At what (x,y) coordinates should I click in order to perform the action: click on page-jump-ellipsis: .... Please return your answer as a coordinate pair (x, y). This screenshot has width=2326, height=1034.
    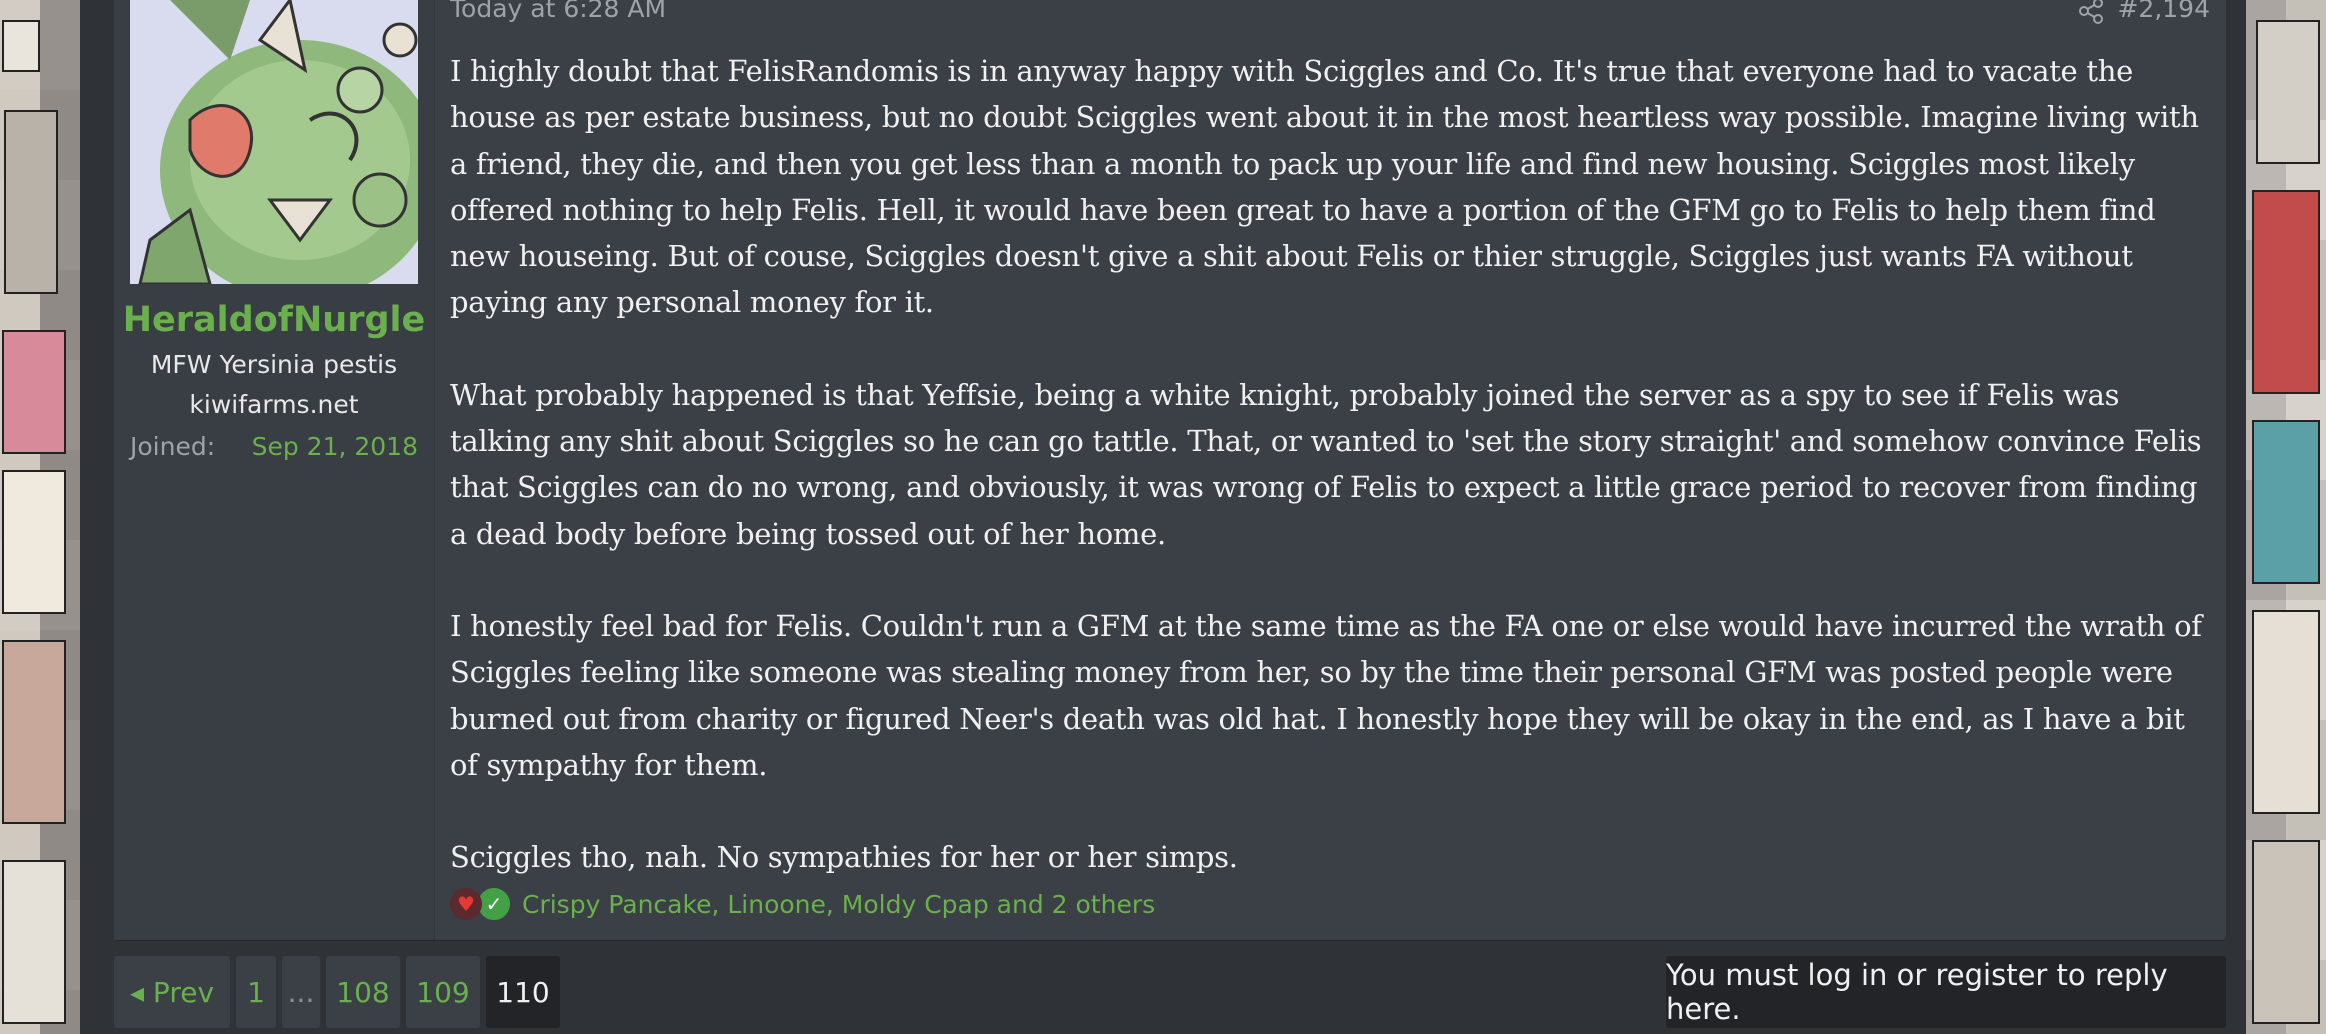
    Looking at the image, I should click on (301, 992).